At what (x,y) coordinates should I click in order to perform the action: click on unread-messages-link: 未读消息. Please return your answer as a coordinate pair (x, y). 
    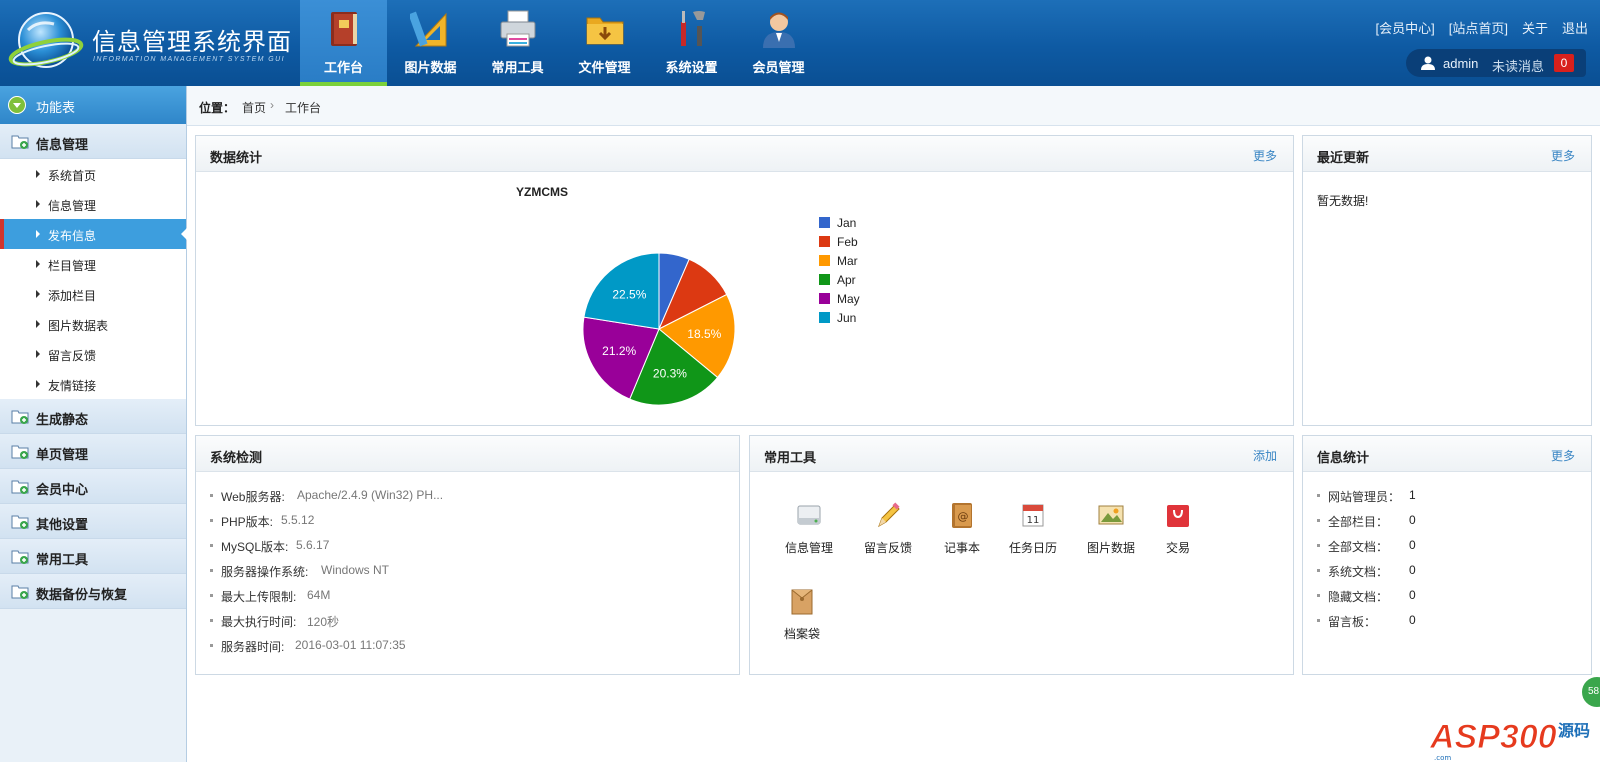
    Looking at the image, I should click on (1518, 65).